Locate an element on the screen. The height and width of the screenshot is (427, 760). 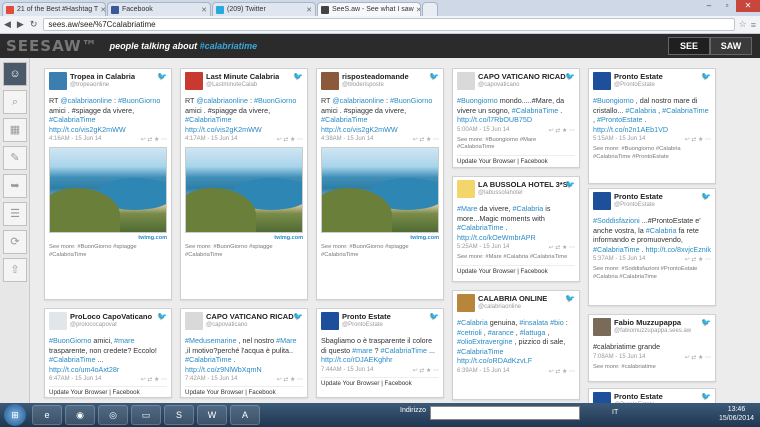
indirizzo-input is located at coordinates (505, 413).